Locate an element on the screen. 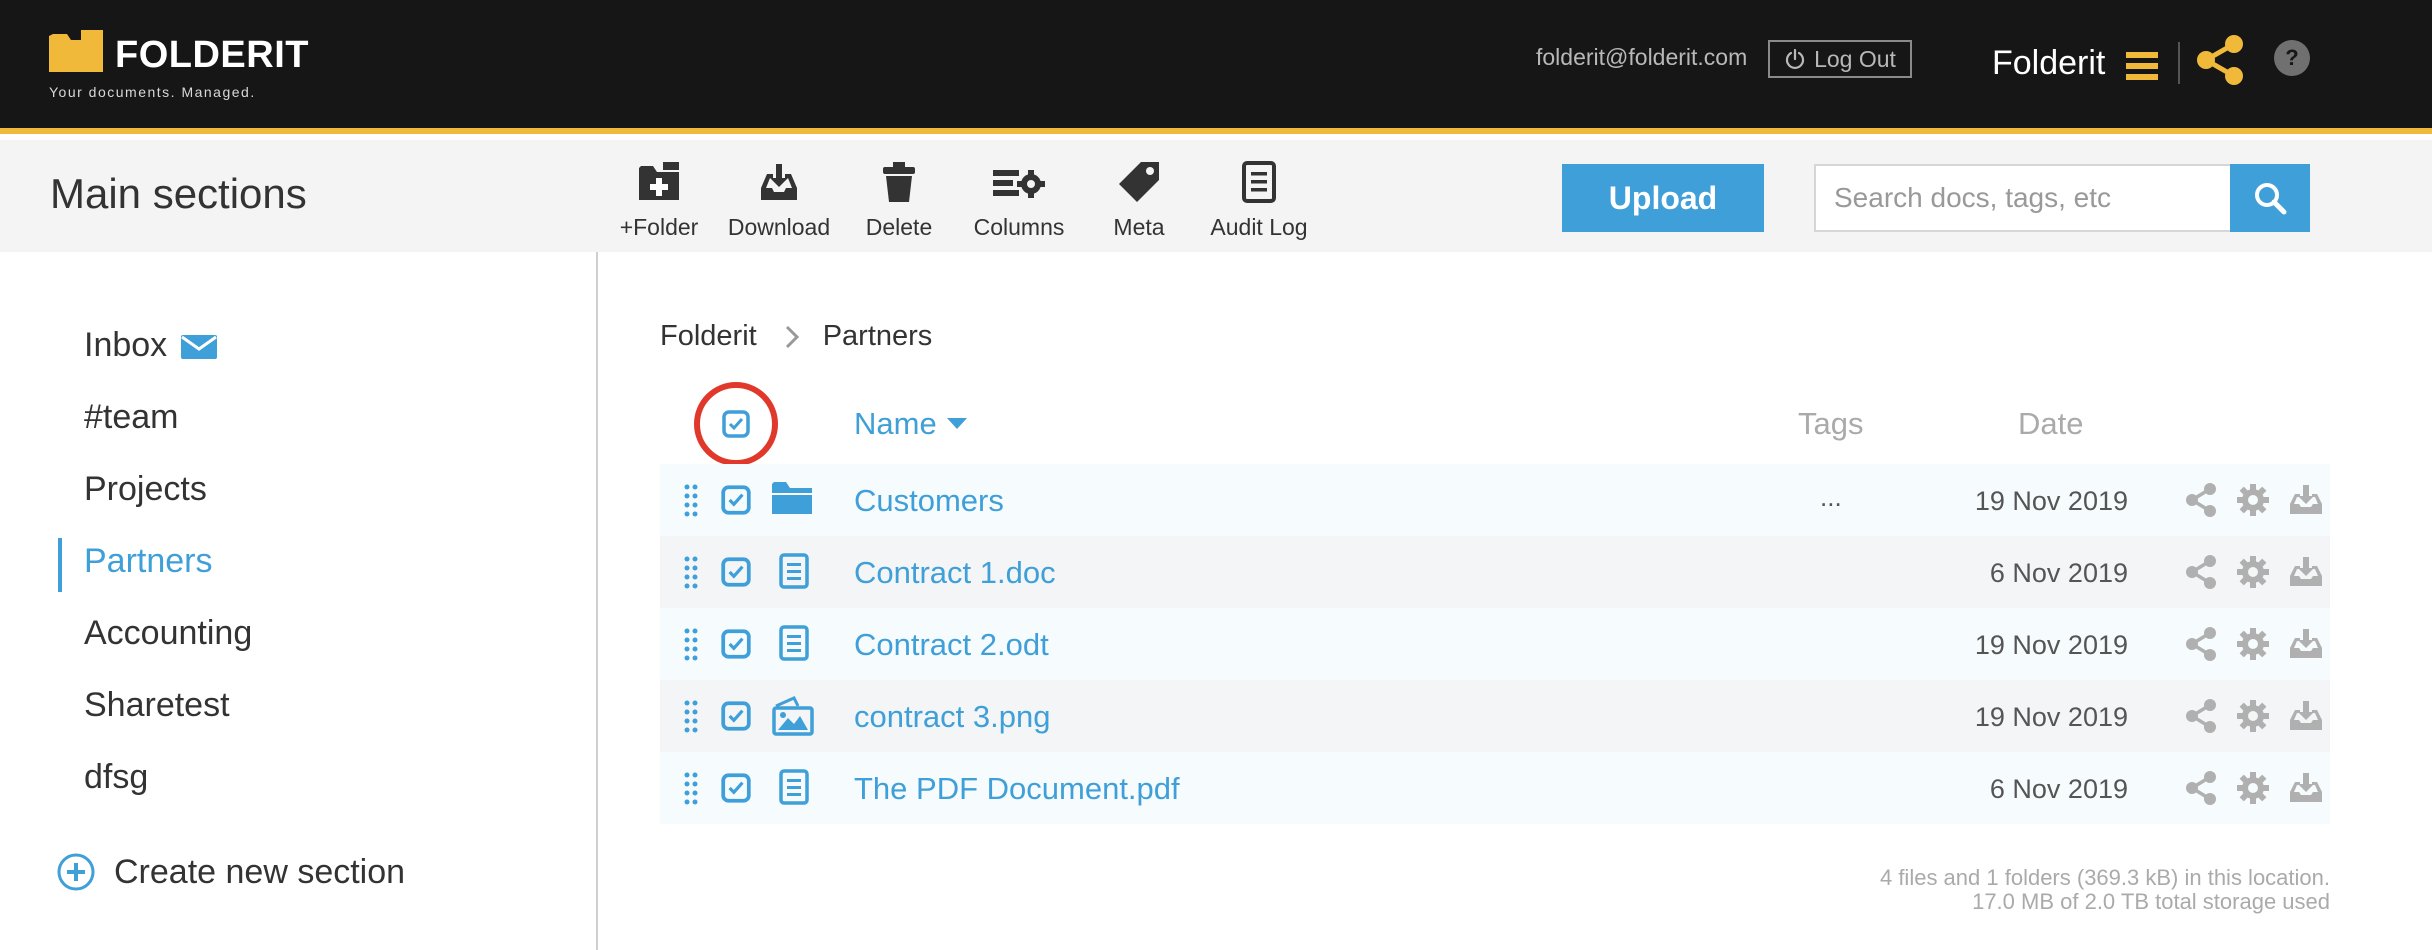 The image size is (2432, 950). sidebar-item-projects: Projects is located at coordinates (145, 489).